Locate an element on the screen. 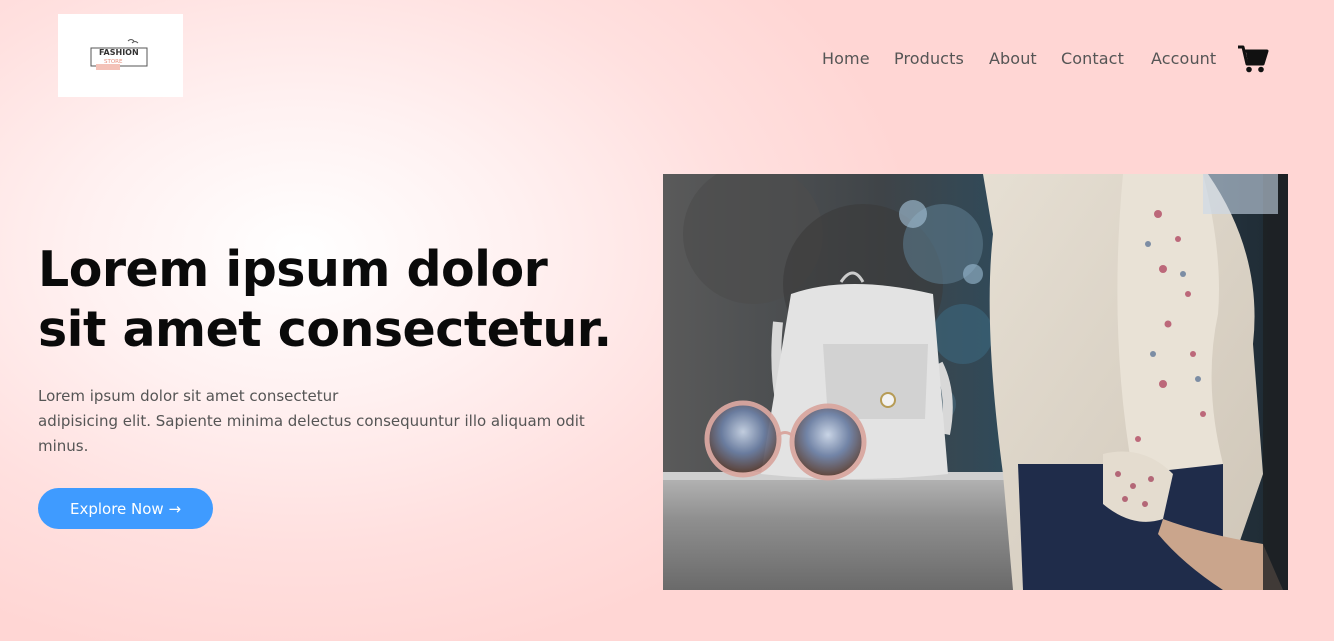 Image resolution: width=1334 pixels, height=641 pixels. nav-home: Home is located at coordinates (846, 58).